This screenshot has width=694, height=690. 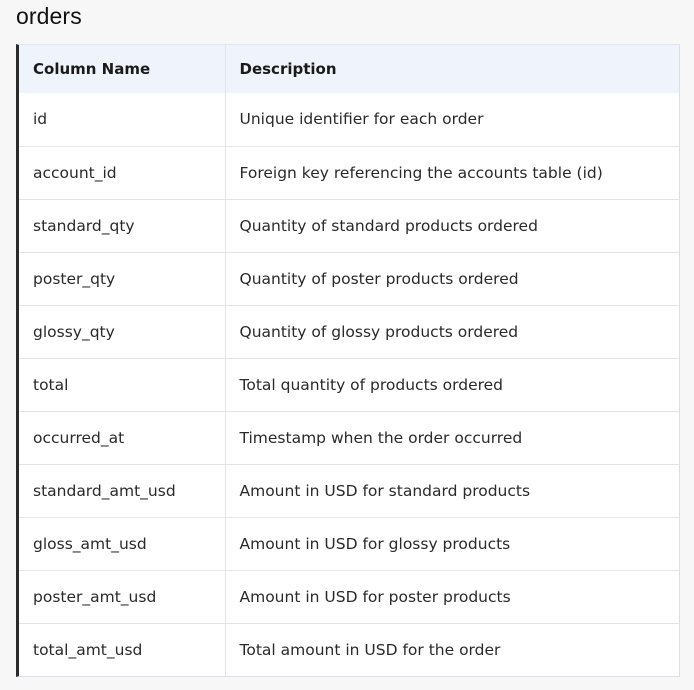 What do you see at coordinates (370, 649) in the screenshot?
I see `cell-description: Total amount in USD for the order` at bounding box center [370, 649].